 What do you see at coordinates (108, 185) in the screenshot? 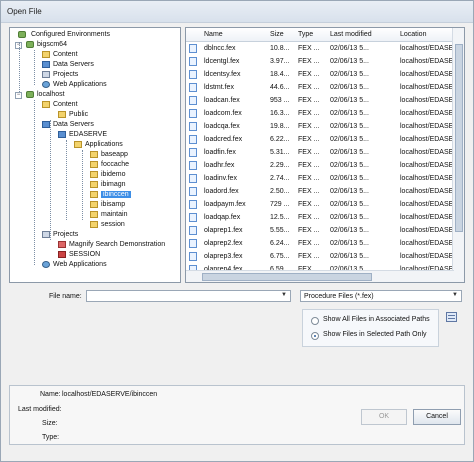
I see `tree-node-ibimagn: ibimagn` at bounding box center [108, 185].